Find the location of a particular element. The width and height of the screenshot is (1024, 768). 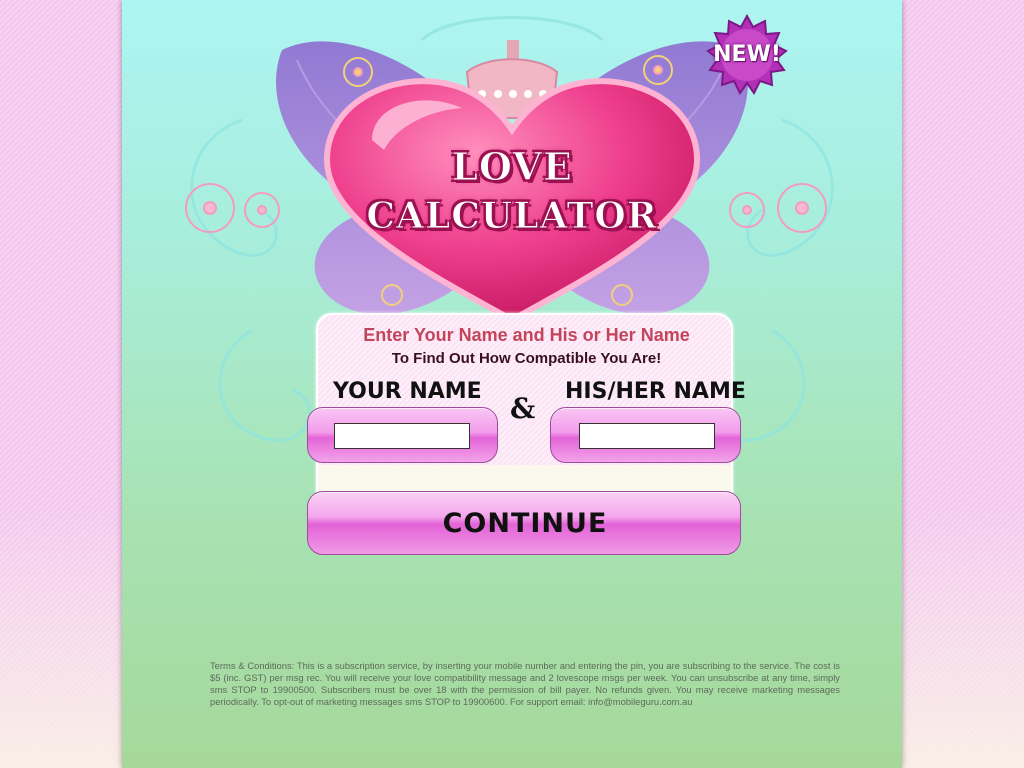

new-badge: NEW! is located at coordinates (747, 56).